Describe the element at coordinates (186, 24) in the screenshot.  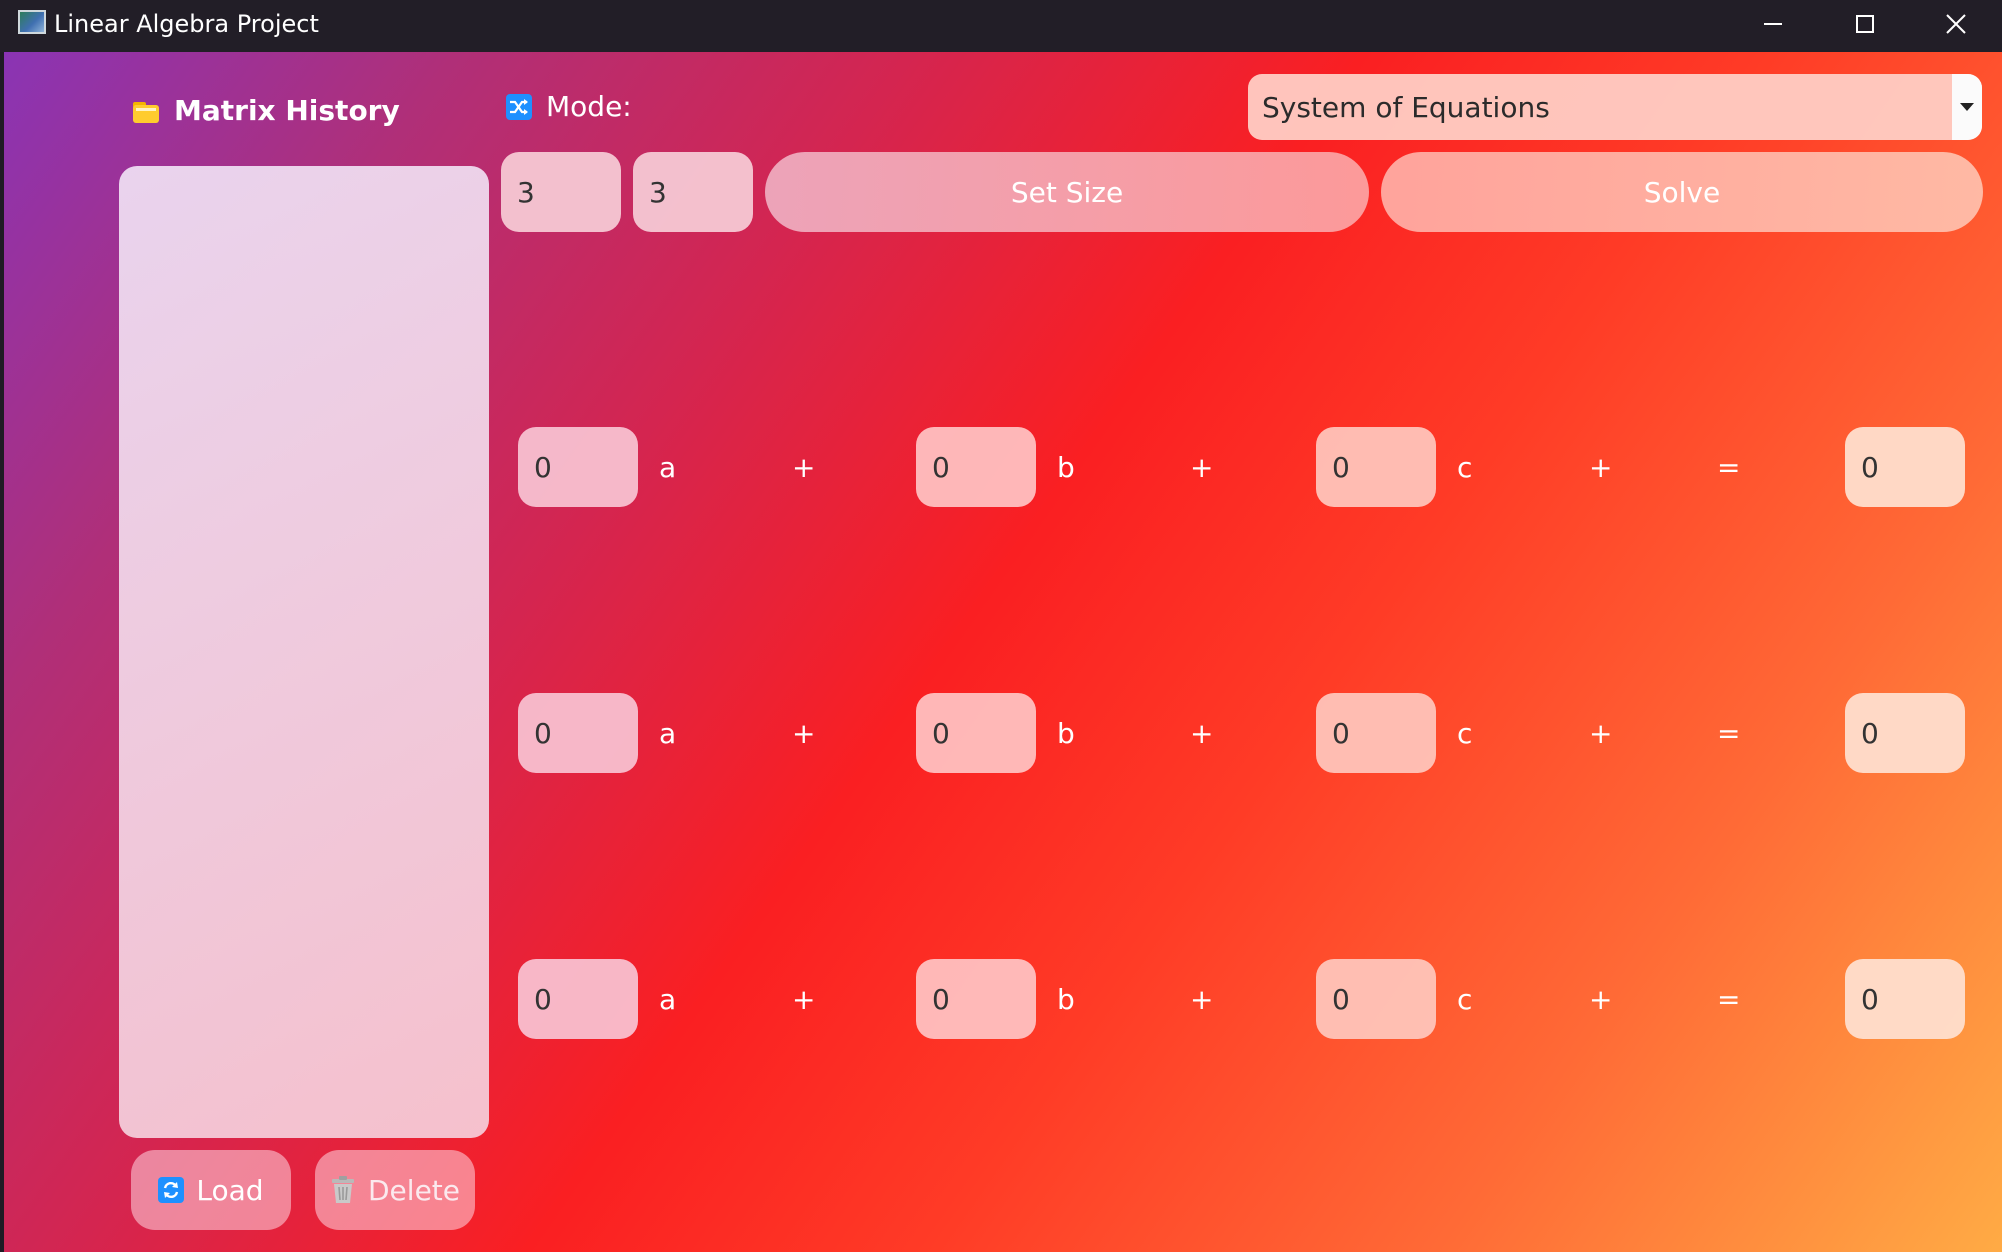
I see `window-title: Linear Algebra Project` at that location.